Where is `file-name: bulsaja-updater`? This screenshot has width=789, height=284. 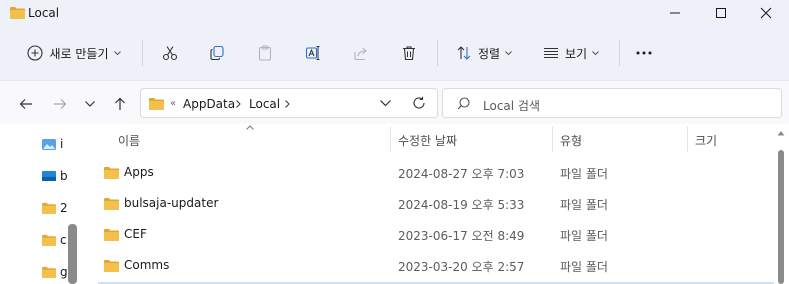
file-name: bulsaja-updater is located at coordinates (171, 203).